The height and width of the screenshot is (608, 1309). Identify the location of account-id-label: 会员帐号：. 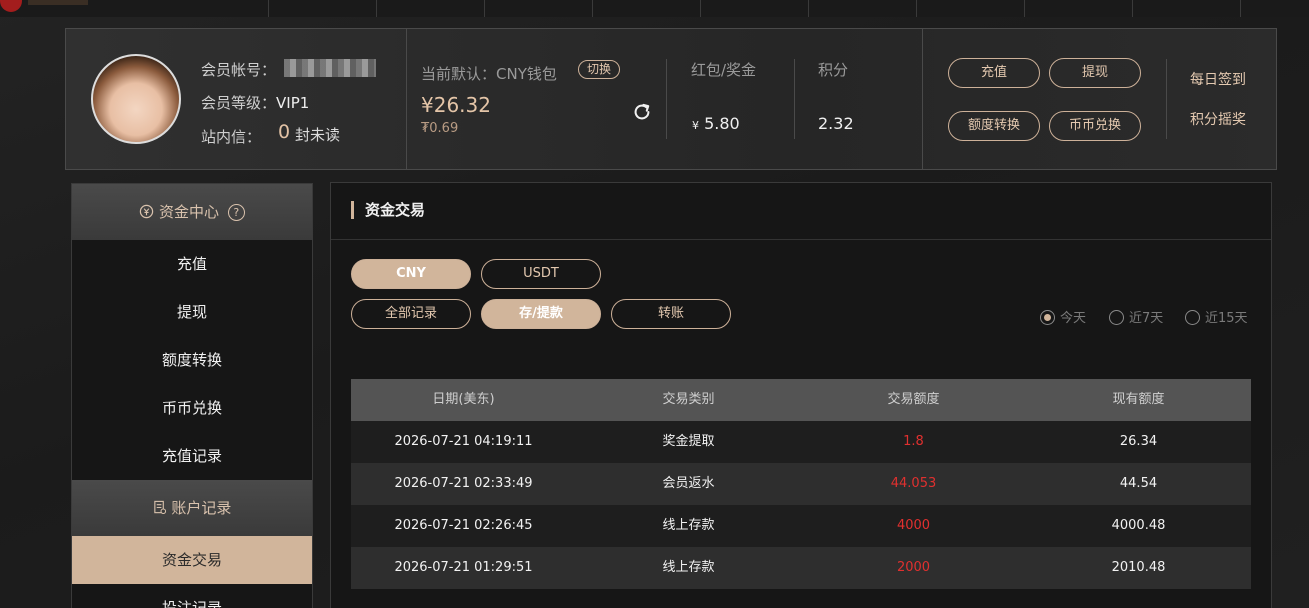
(239, 70).